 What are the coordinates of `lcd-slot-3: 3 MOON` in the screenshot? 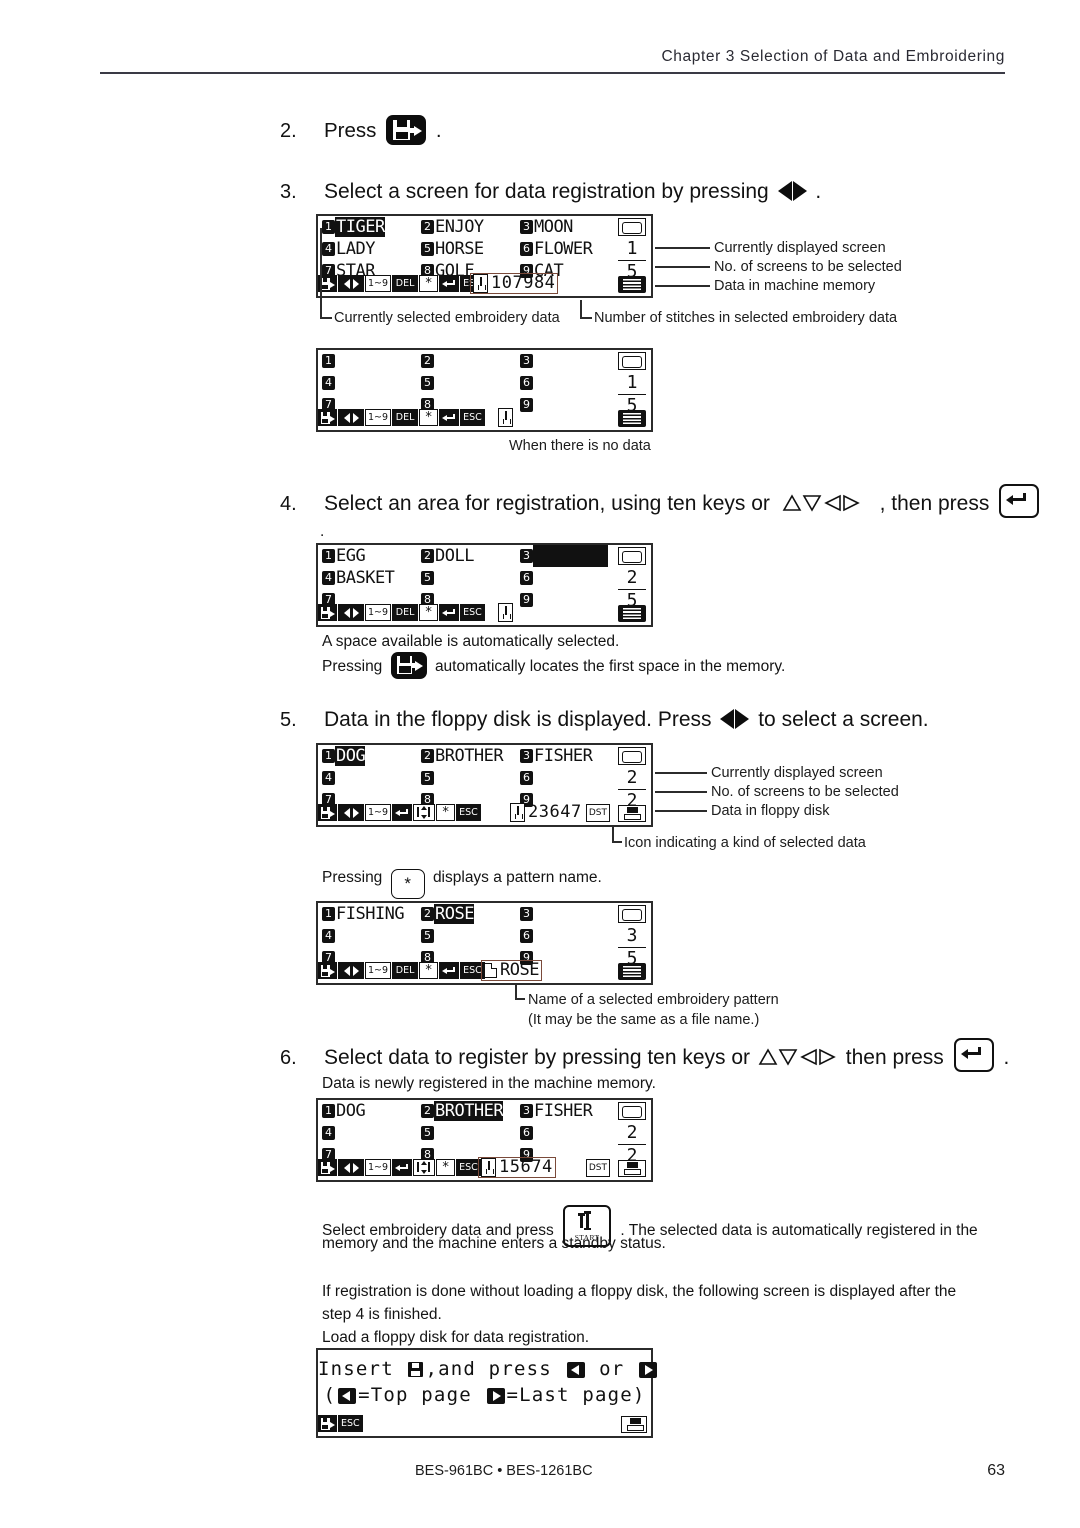 It's located at (565, 227).